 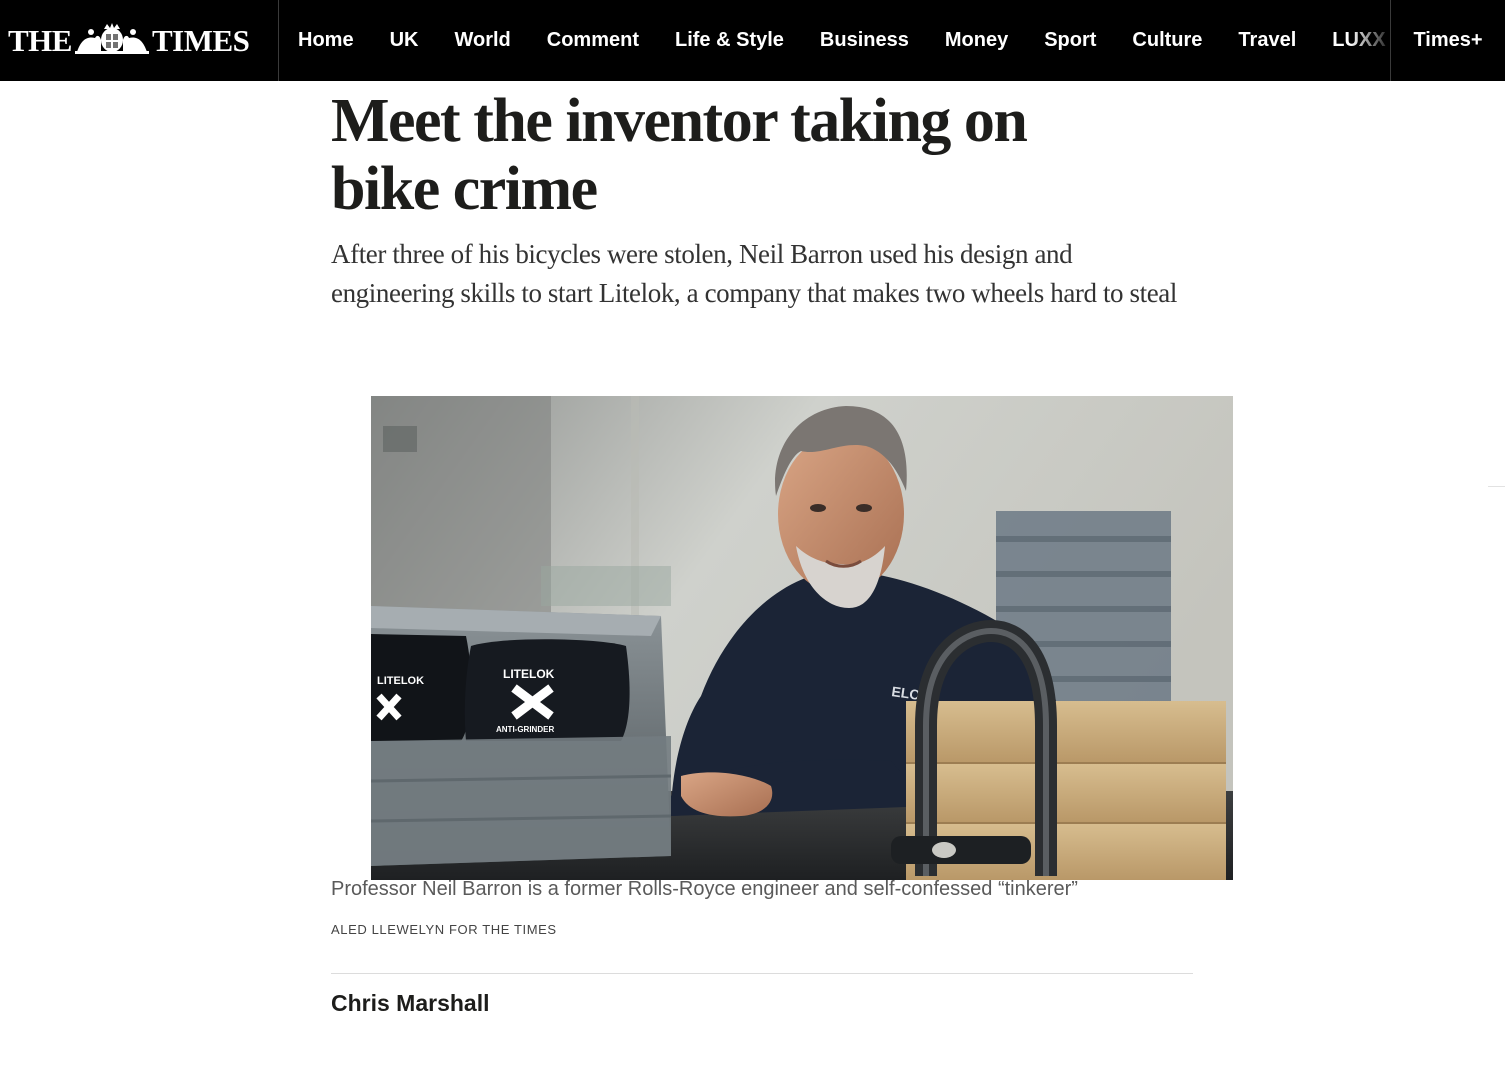 I want to click on logo-word-times: TIMES, so click(x=200, y=40).